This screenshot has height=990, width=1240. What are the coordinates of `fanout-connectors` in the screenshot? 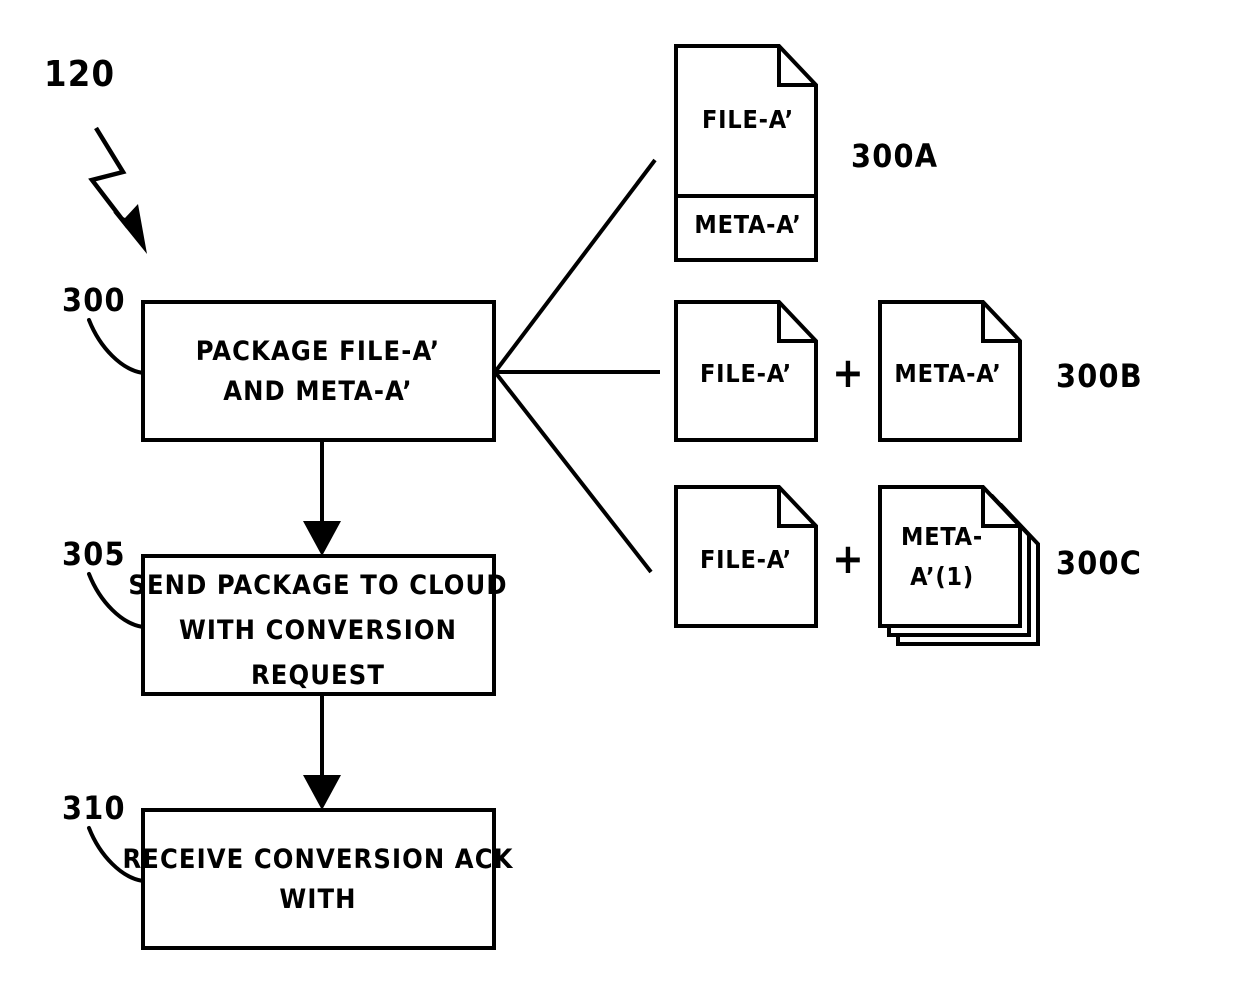 It's located at (576, 366).